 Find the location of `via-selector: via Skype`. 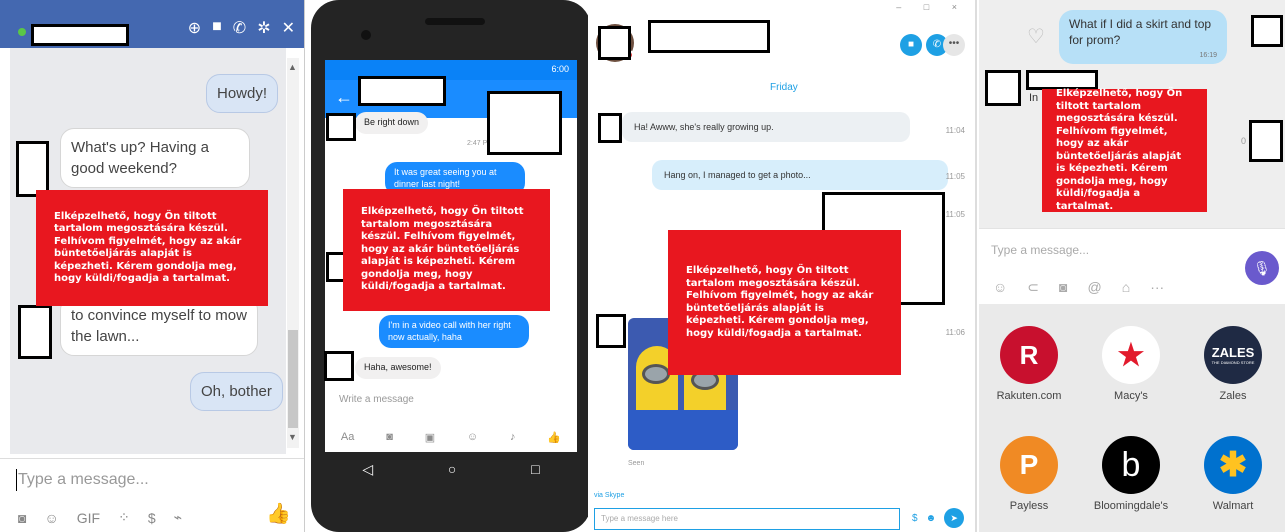

via-selector: via Skype is located at coordinates (609, 495).